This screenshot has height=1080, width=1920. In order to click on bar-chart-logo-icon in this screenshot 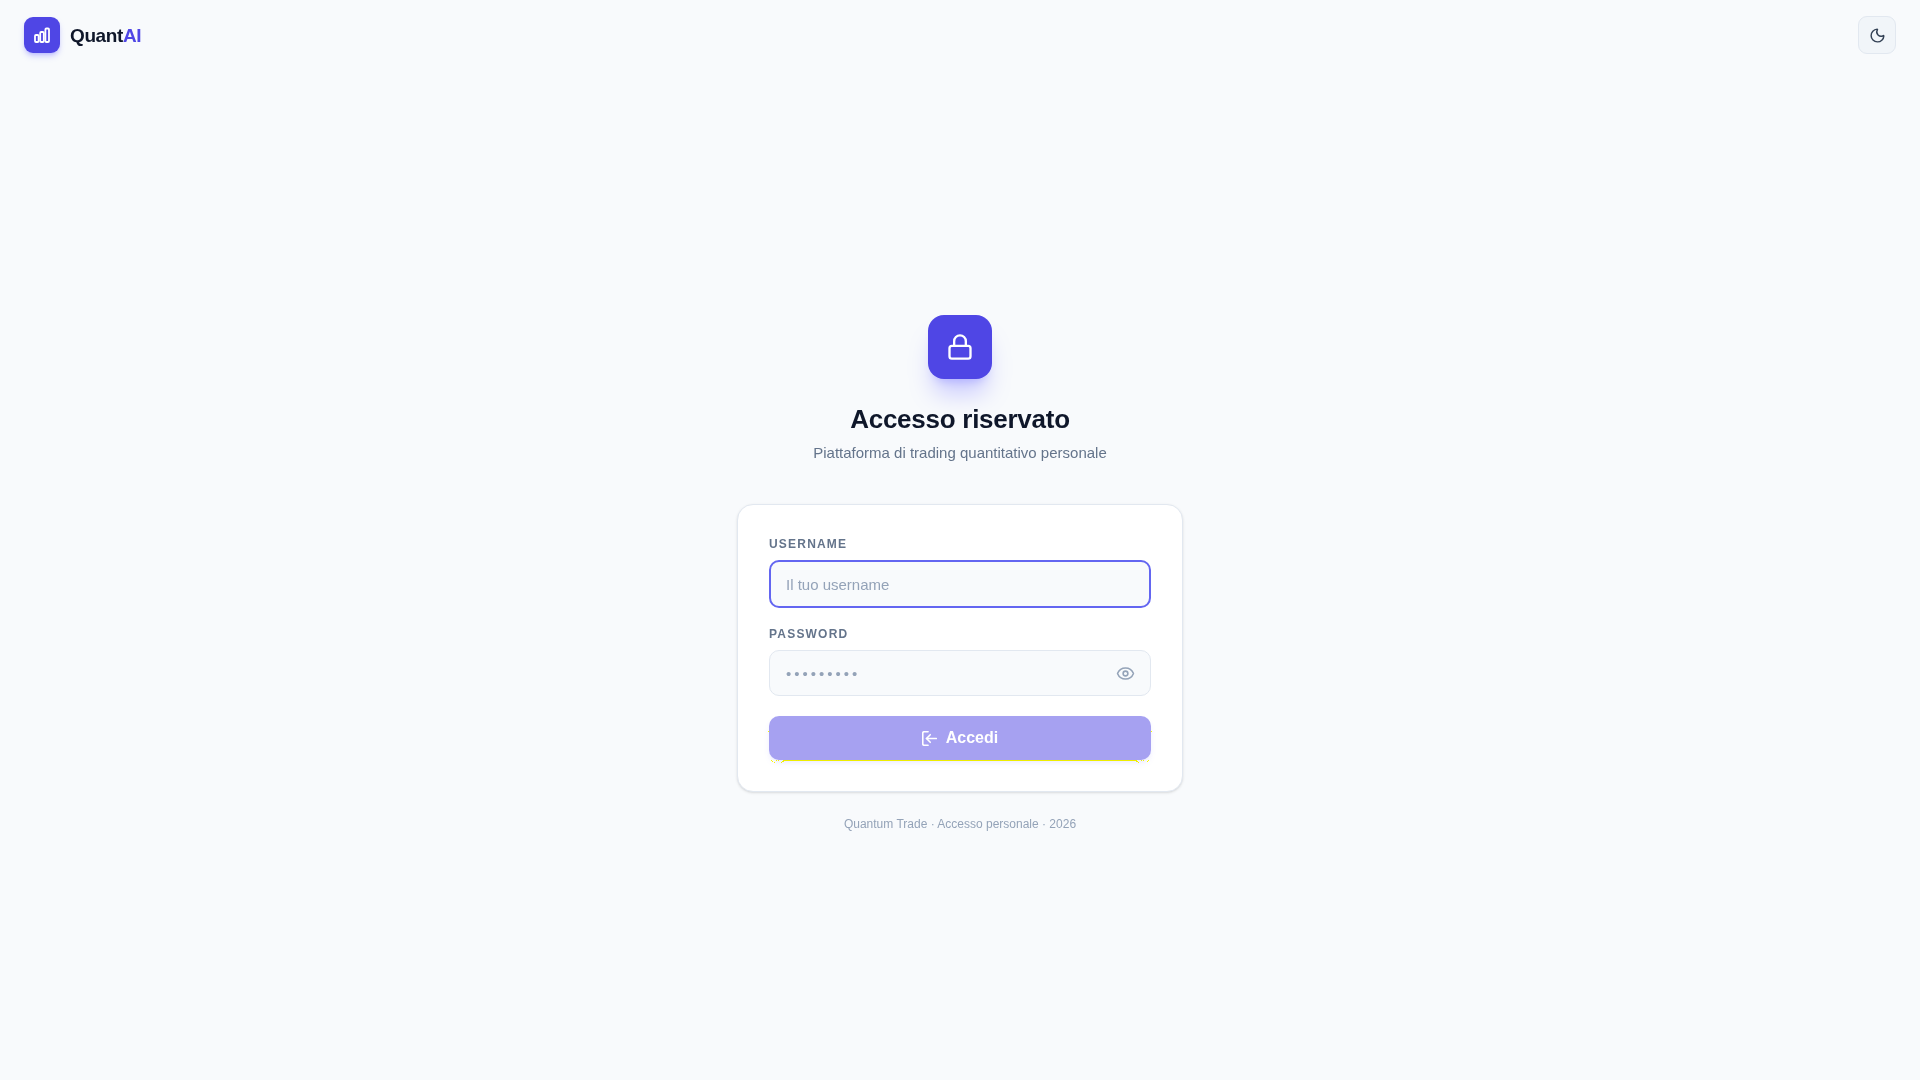, I will do `click(42, 35)`.